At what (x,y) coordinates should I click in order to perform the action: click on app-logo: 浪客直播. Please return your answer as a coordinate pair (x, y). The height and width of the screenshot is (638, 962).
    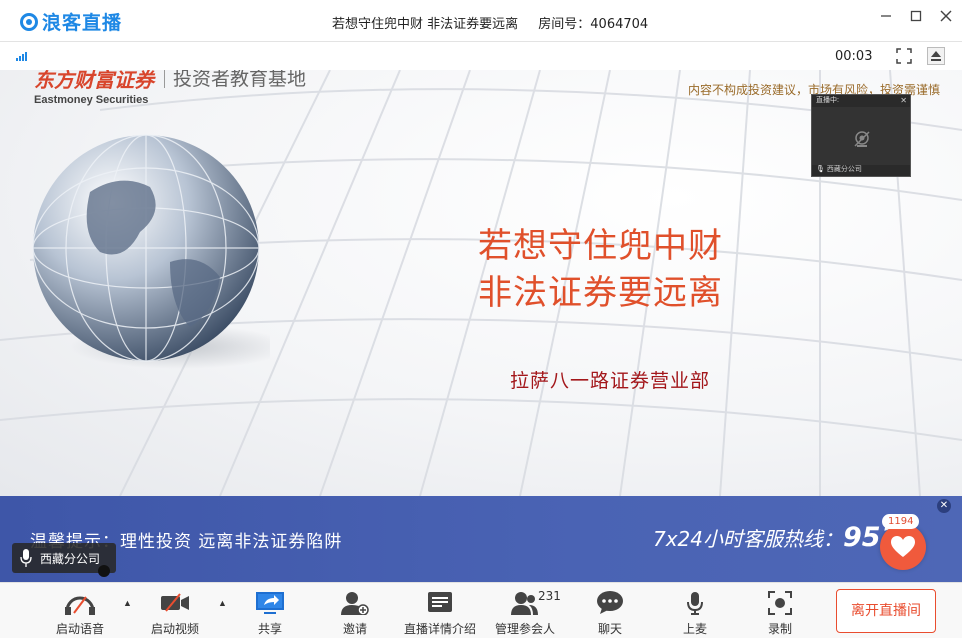
    Looking at the image, I should click on (71, 21).